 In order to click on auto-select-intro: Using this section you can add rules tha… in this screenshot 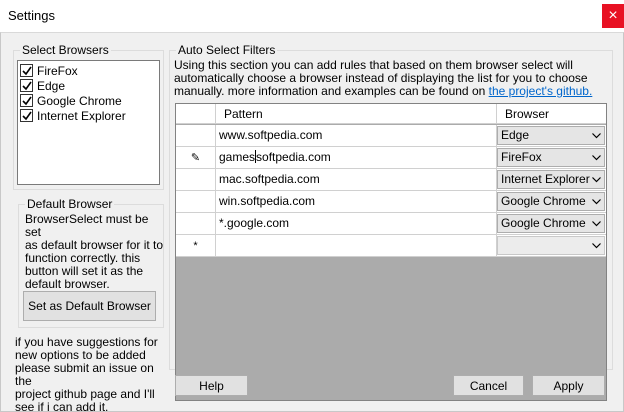, I will do `click(389, 78)`.